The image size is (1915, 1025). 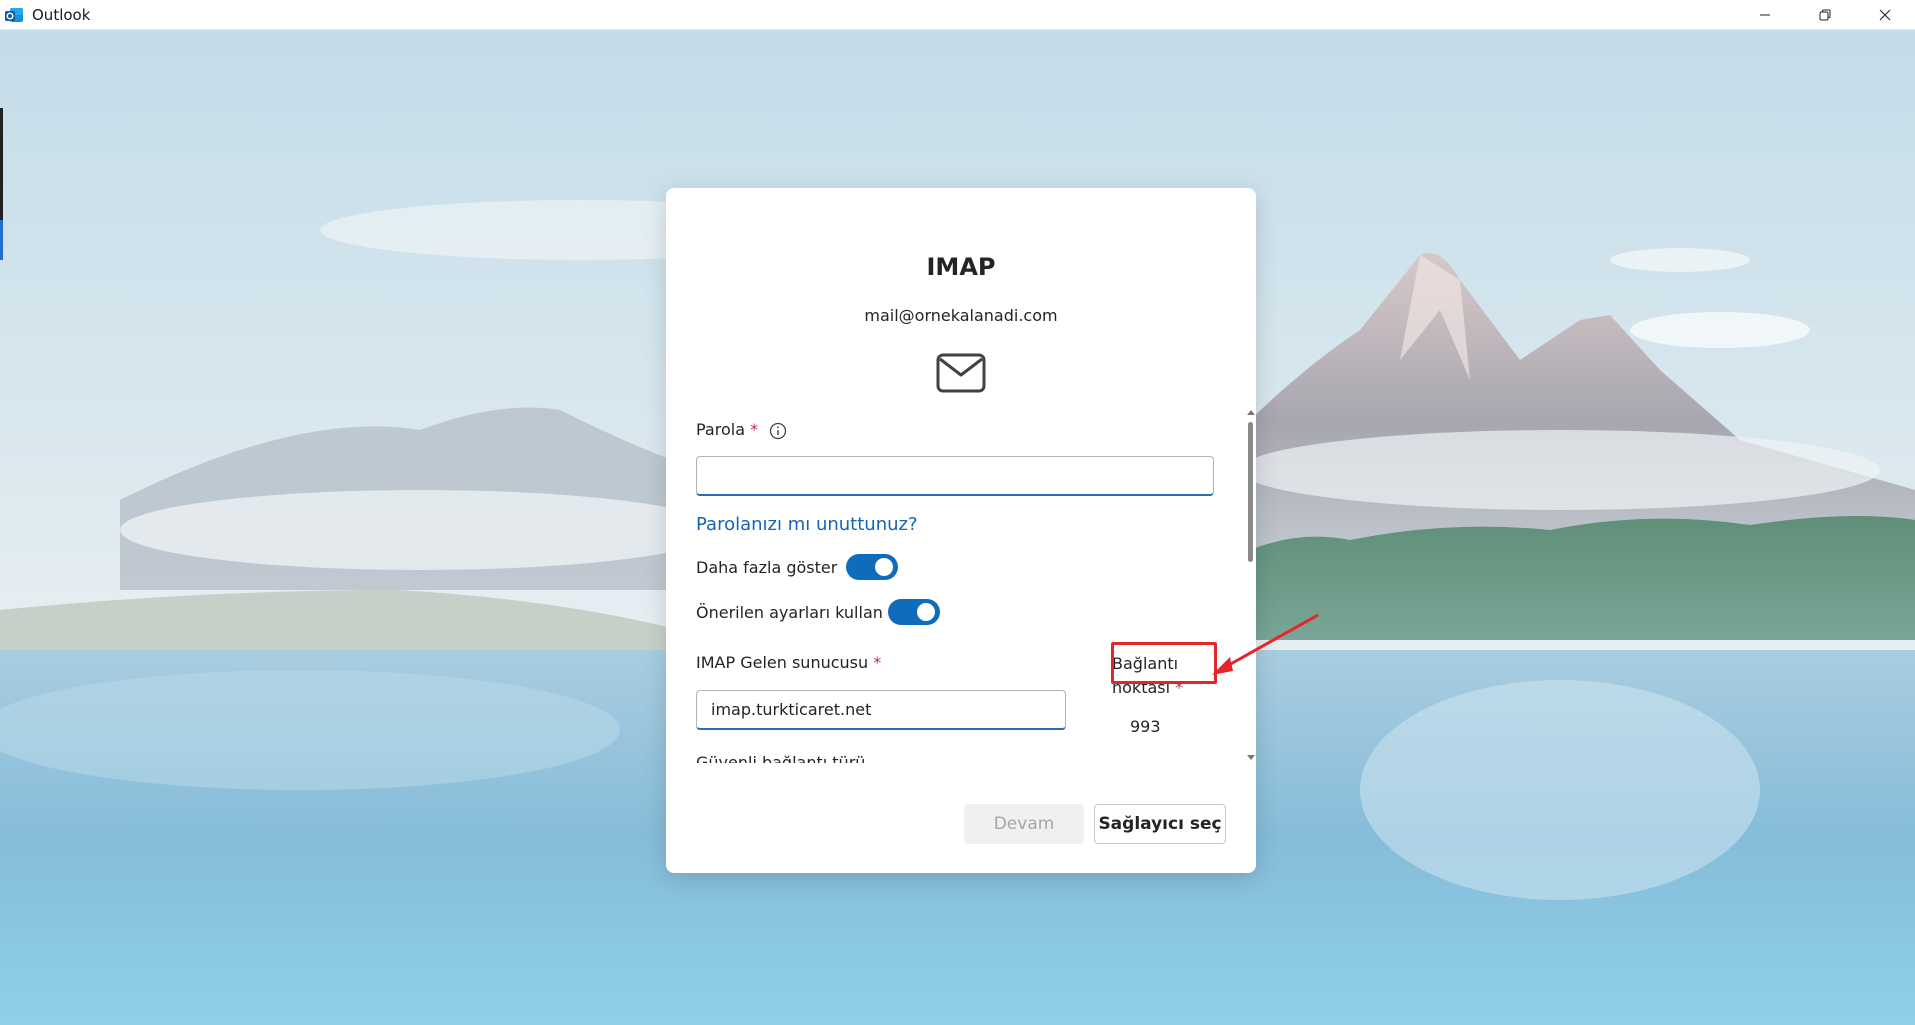 I want to click on show-more-toggle, so click(x=872, y=567).